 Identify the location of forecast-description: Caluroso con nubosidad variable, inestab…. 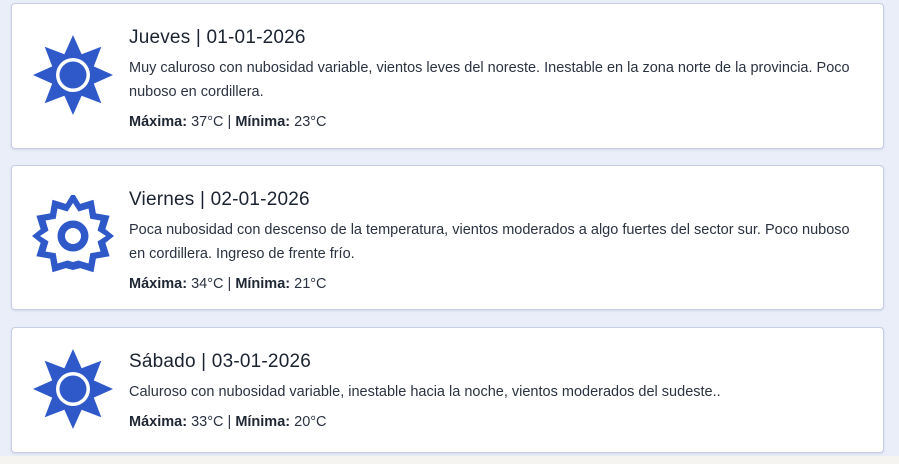
(425, 392).